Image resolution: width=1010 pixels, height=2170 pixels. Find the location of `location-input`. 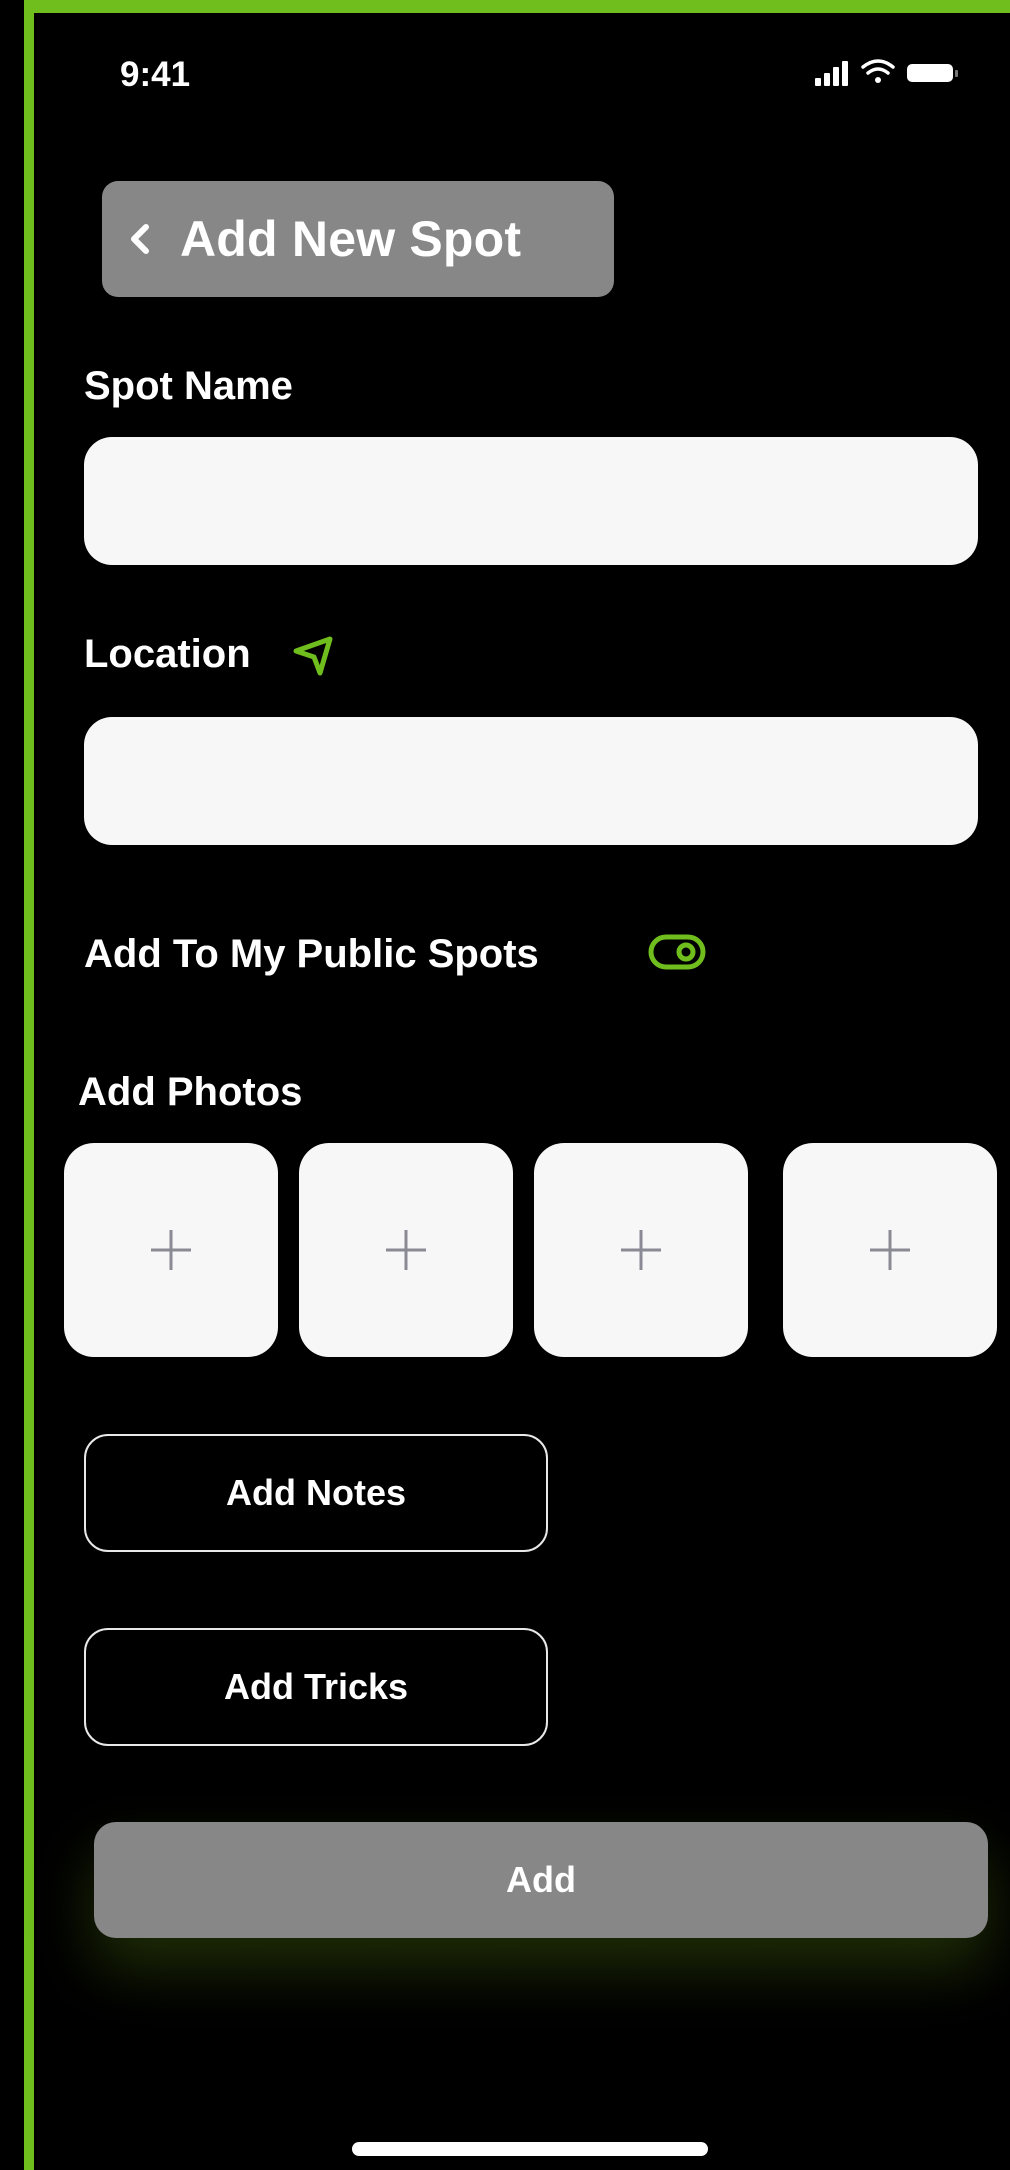

location-input is located at coordinates (531, 781).